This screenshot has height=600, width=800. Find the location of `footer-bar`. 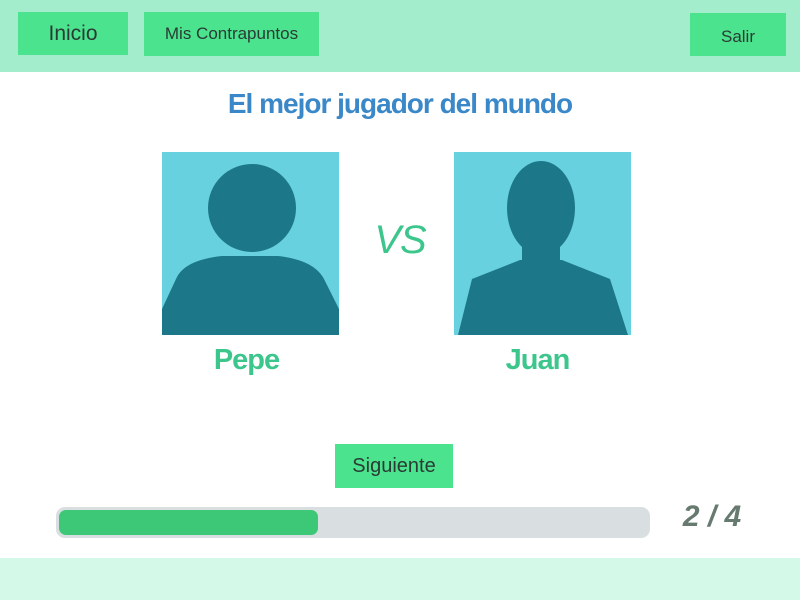

footer-bar is located at coordinates (400, 579).